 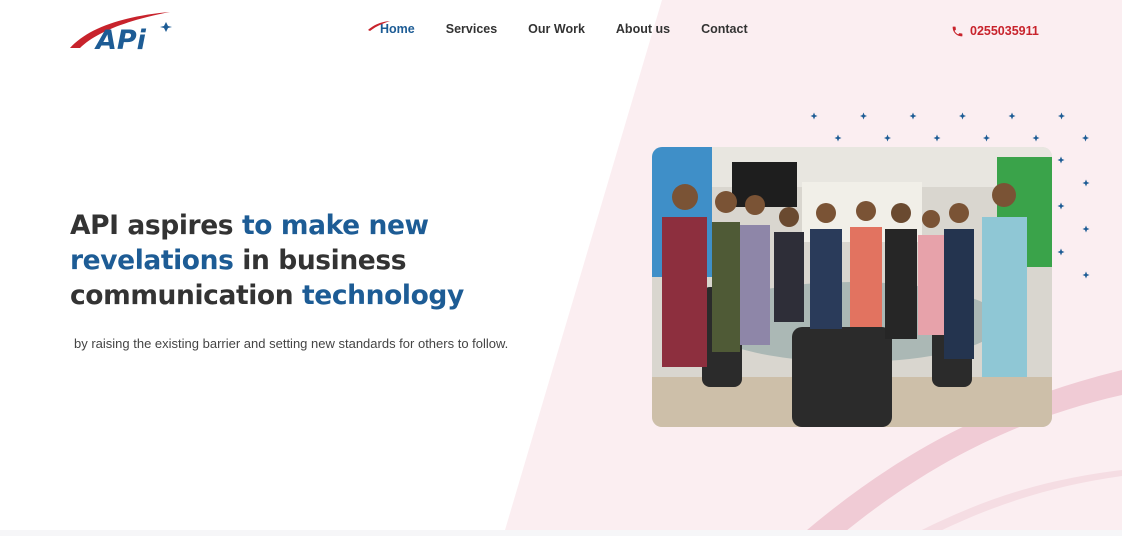 I want to click on svg-text: APi, so click(x=120, y=39).